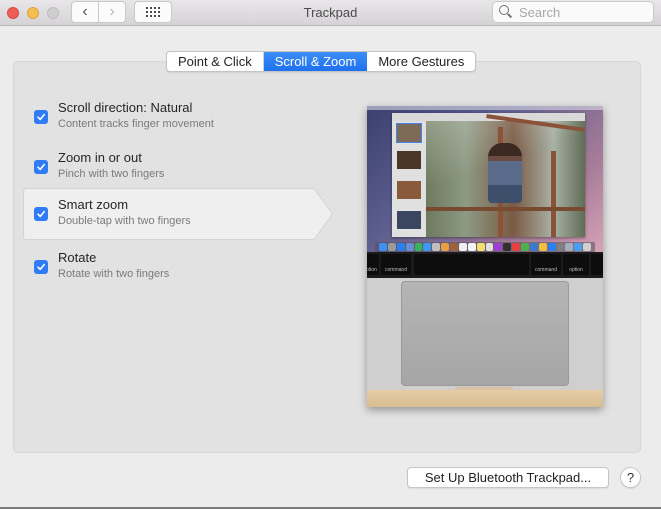 The height and width of the screenshot is (509, 661). Describe the element at coordinates (178, 267) in the screenshot. I see `option-rotate: Rotate Rotate with two fingers` at that location.